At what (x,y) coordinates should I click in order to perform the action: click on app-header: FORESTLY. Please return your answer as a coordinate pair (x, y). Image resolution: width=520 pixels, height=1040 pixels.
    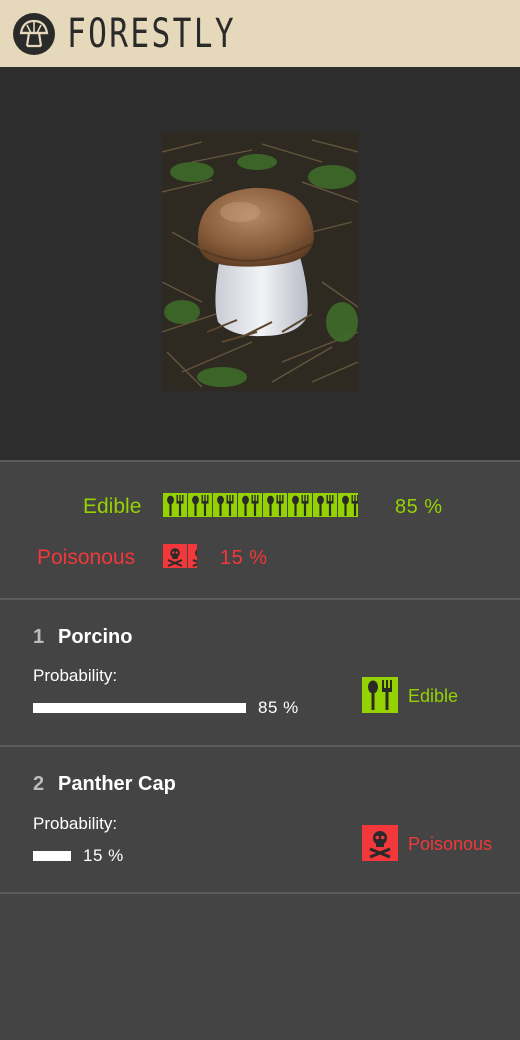
    Looking at the image, I should click on (260, 33).